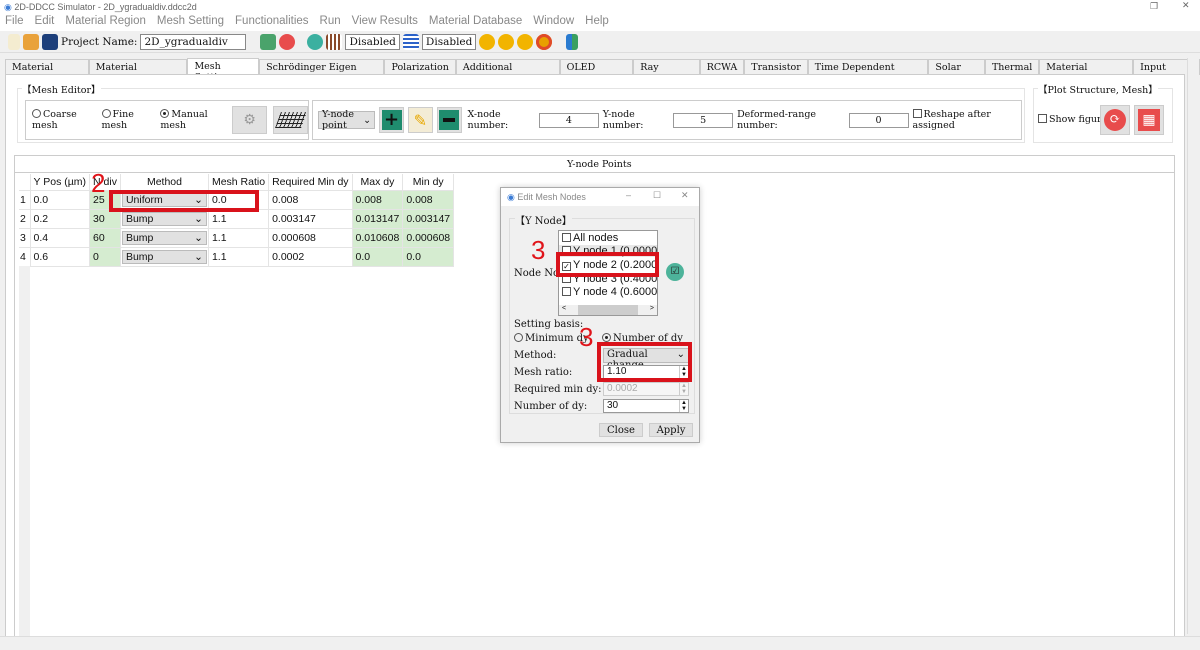 The height and width of the screenshot is (650, 1200). What do you see at coordinates (608, 310) in the screenshot?
I see `node-list-hscrollbar: < >` at bounding box center [608, 310].